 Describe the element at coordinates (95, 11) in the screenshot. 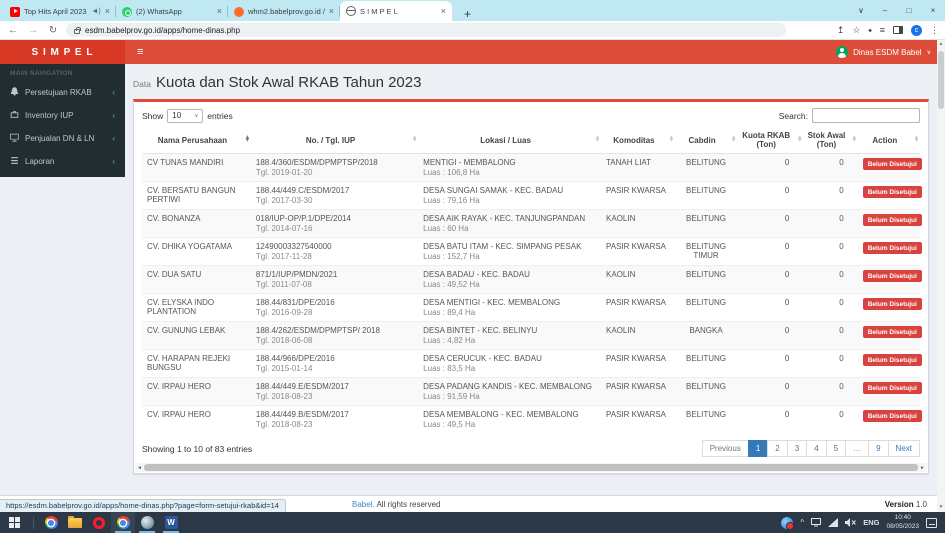

I see `tab-audio-icon: ◄)` at that location.